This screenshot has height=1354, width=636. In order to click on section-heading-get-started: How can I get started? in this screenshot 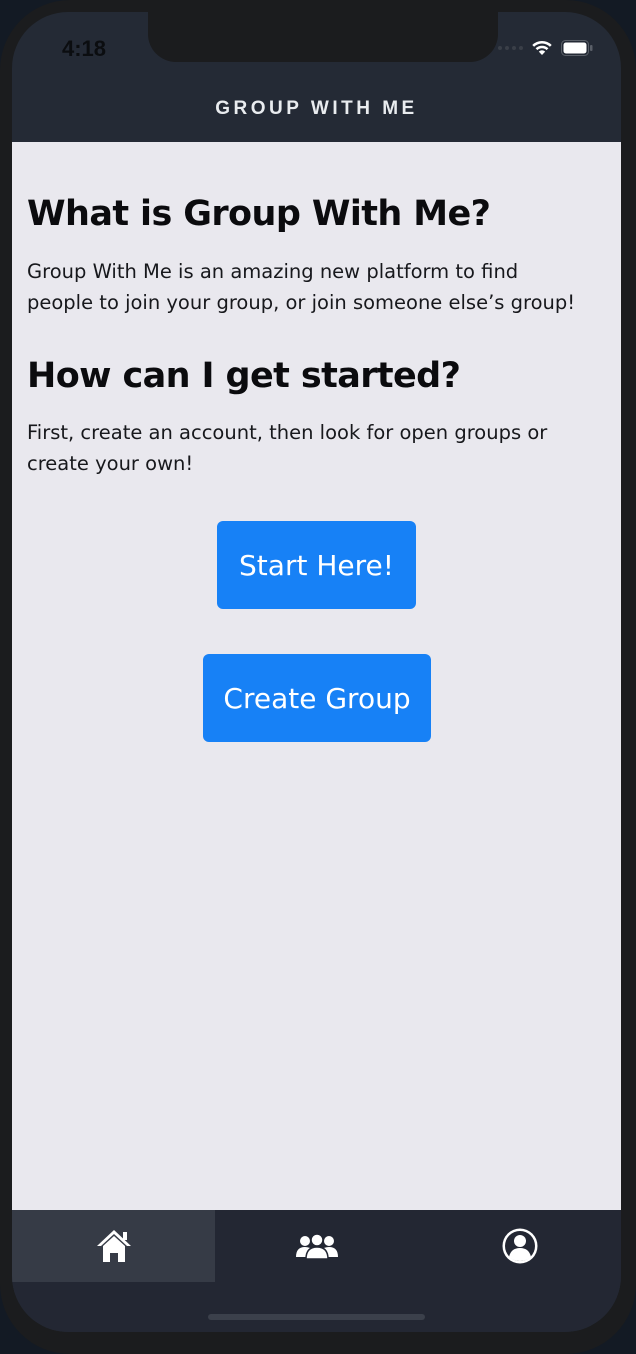, I will do `click(244, 376)`.